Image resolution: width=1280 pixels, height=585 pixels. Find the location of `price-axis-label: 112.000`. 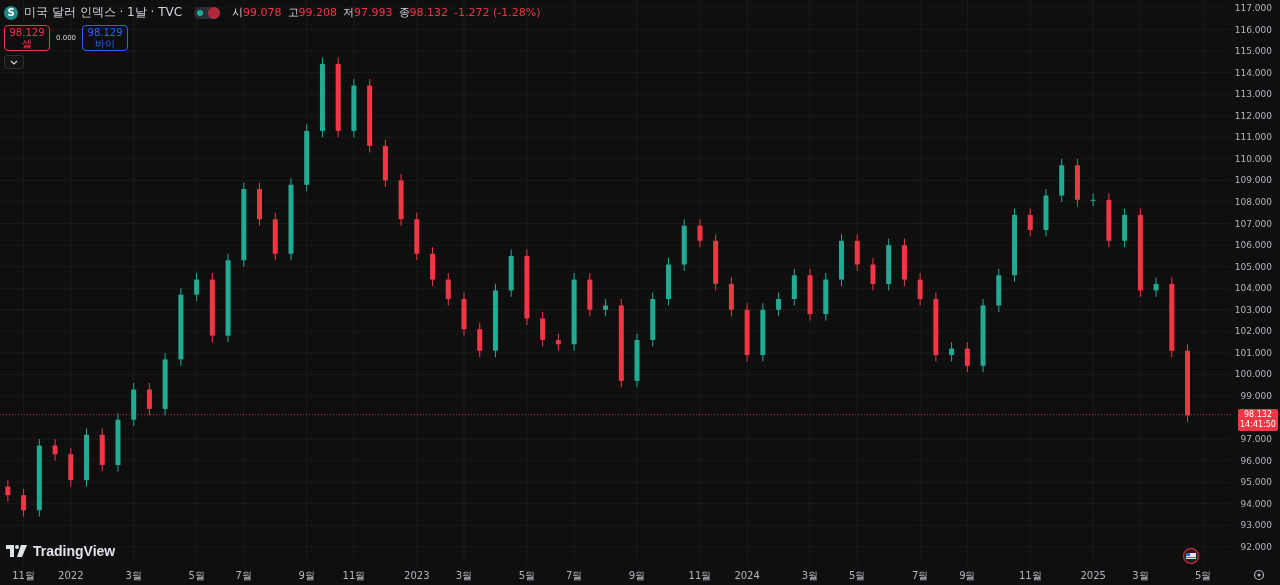

price-axis-label: 112.000 is located at coordinates (1253, 115).